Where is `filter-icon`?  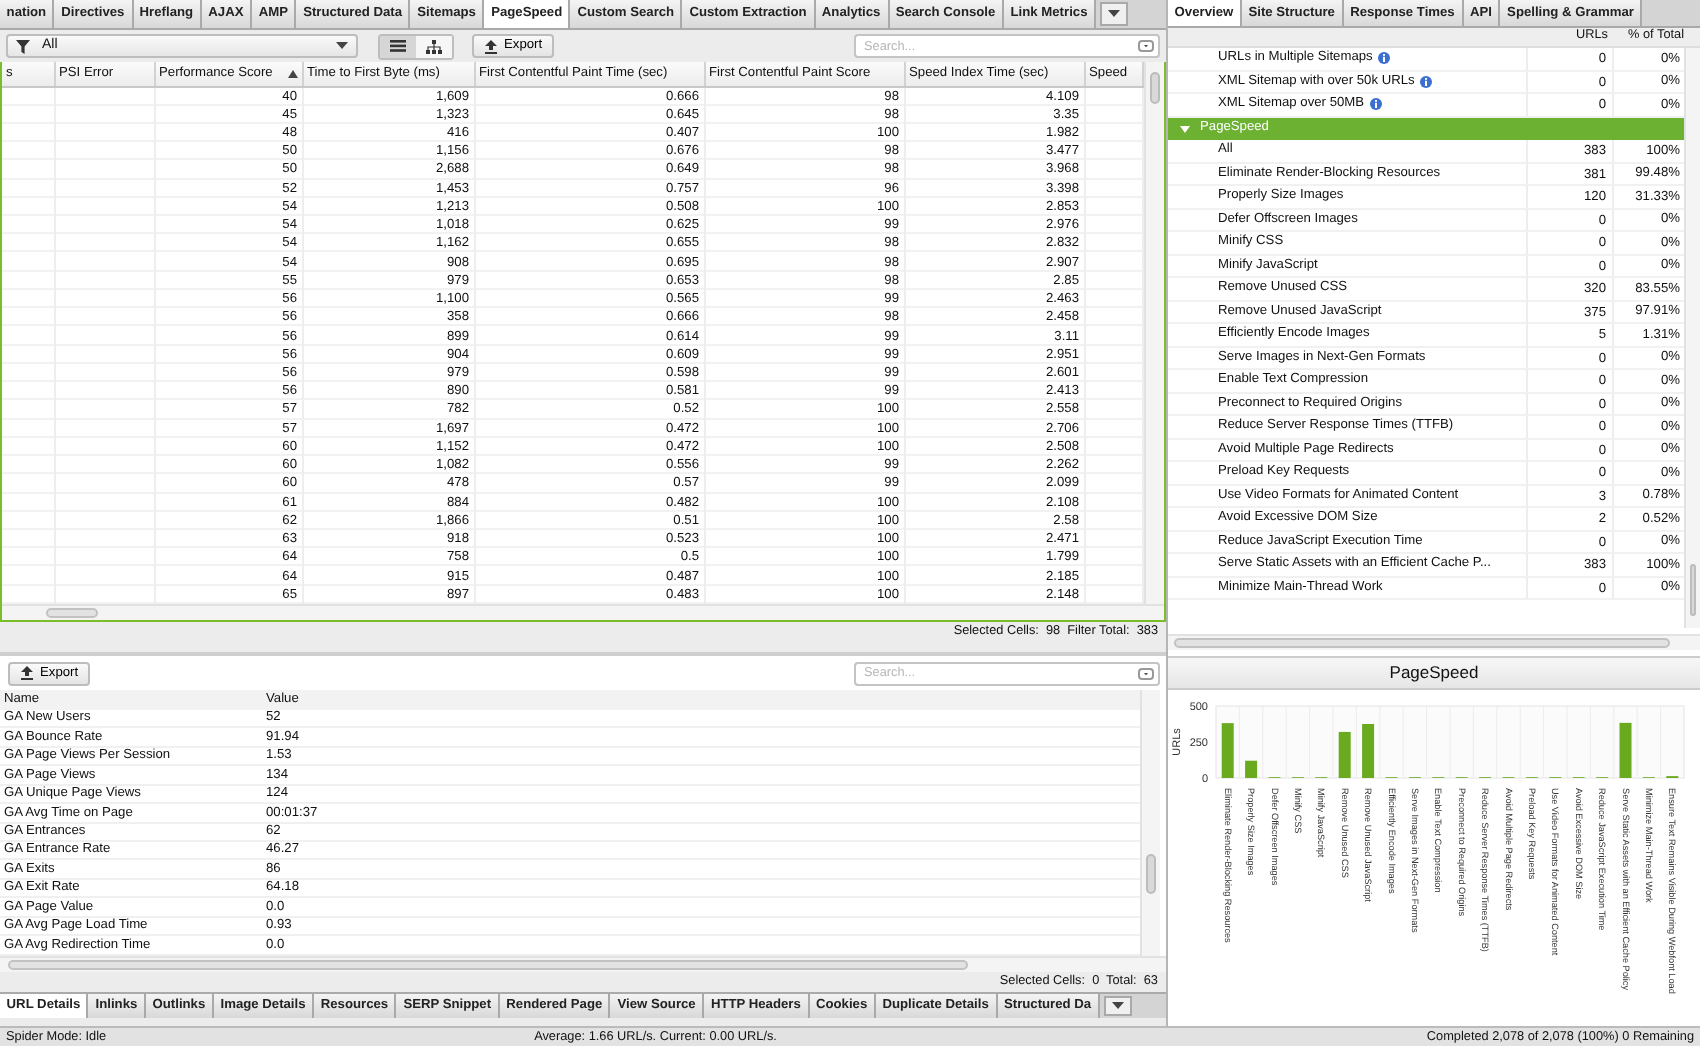 filter-icon is located at coordinates (23, 46).